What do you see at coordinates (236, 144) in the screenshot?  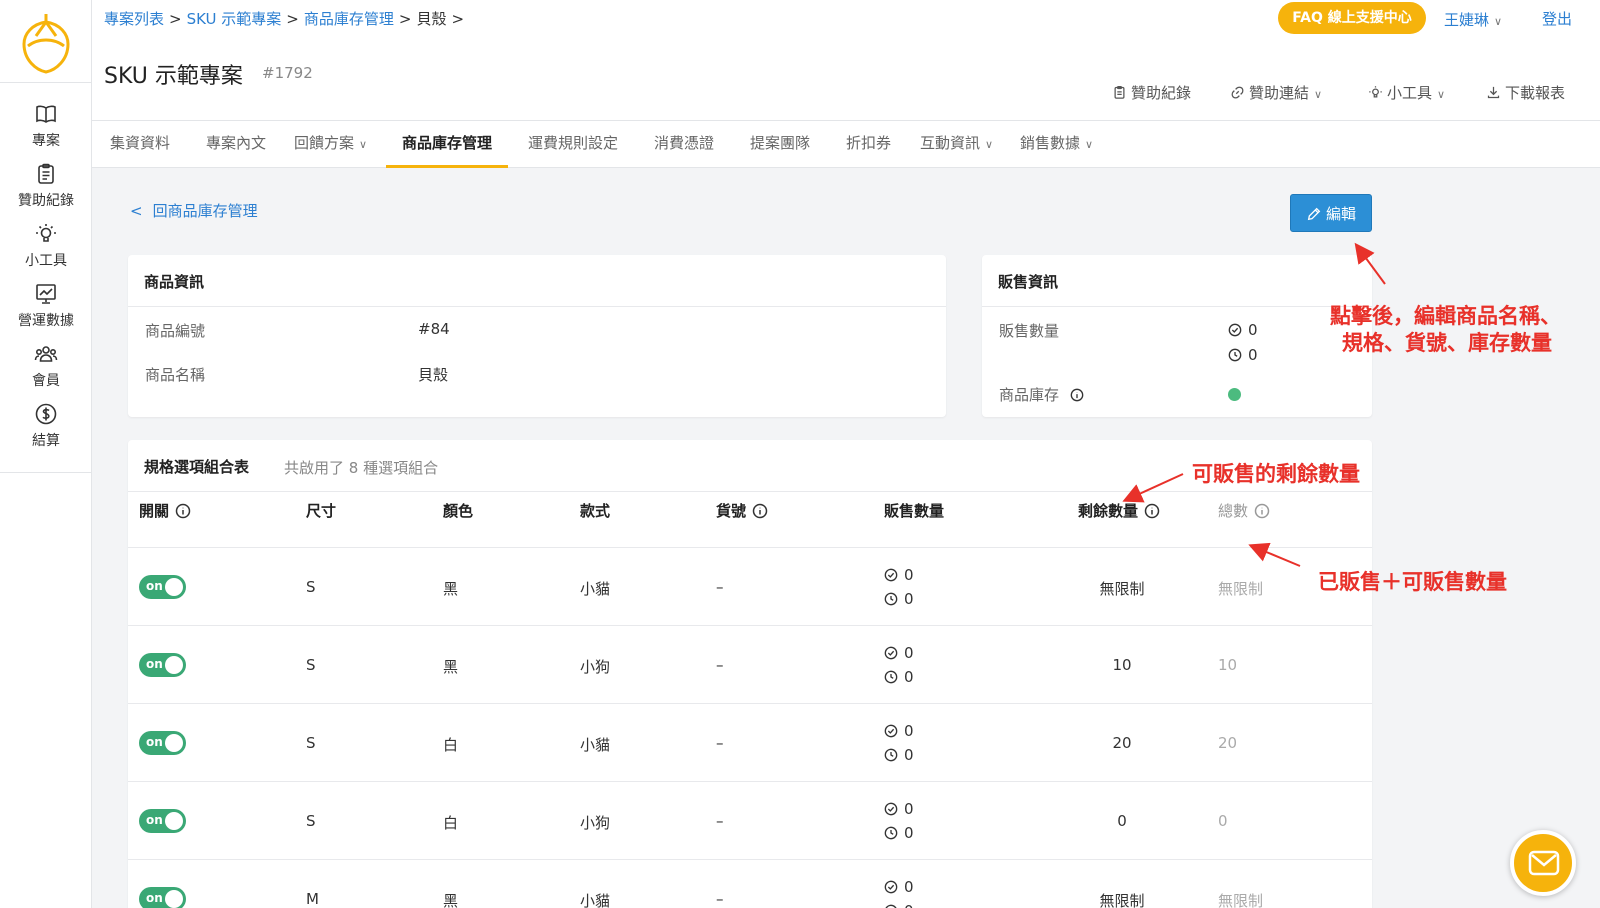 I see `tab-project-content: 專案內文` at bounding box center [236, 144].